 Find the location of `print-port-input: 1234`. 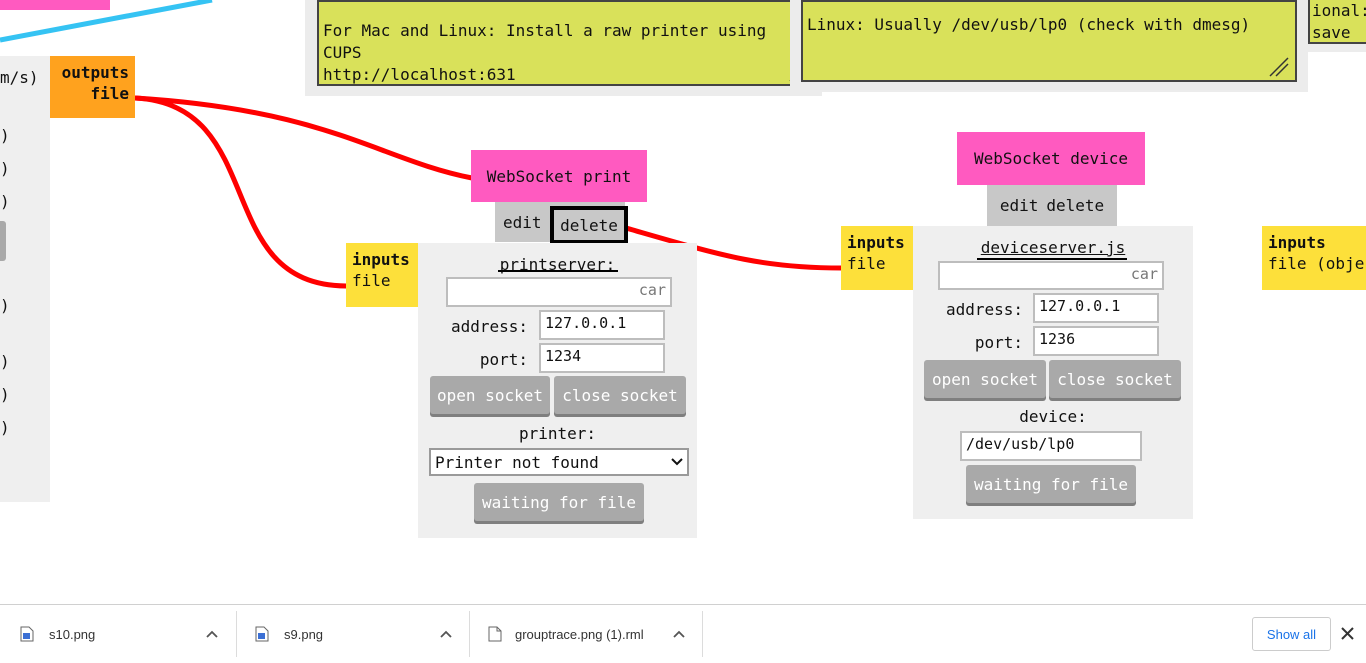

print-port-input: 1234 is located at coordinates (602, 358).